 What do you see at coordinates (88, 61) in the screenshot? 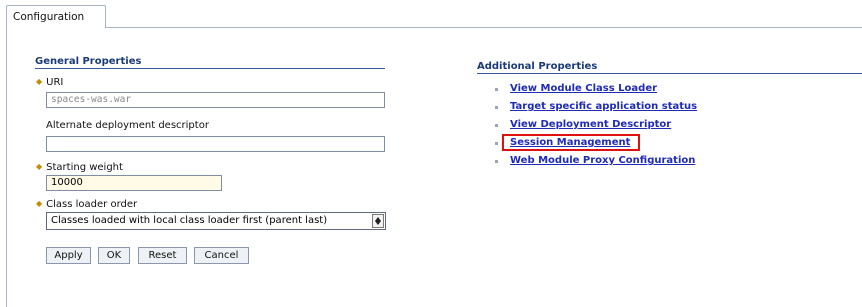
I see `general-properties-title: General Properties` at bounding box center [88, 61].